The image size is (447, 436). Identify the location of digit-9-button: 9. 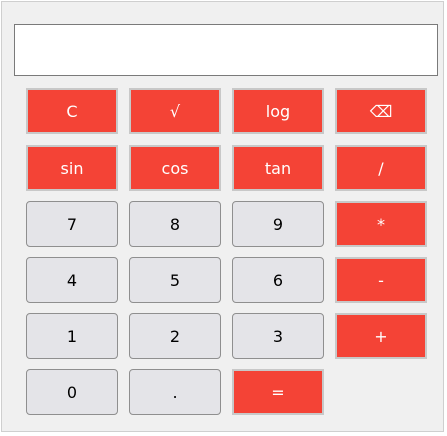
(278, 224).